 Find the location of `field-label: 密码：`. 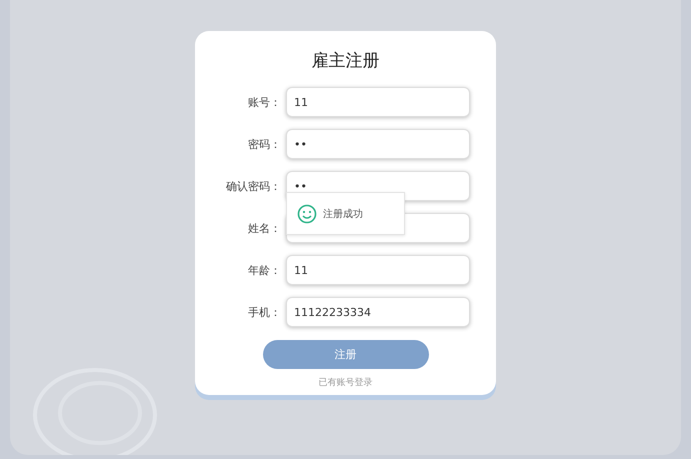

field-label: 密码： is located at coordinates (264, 144).